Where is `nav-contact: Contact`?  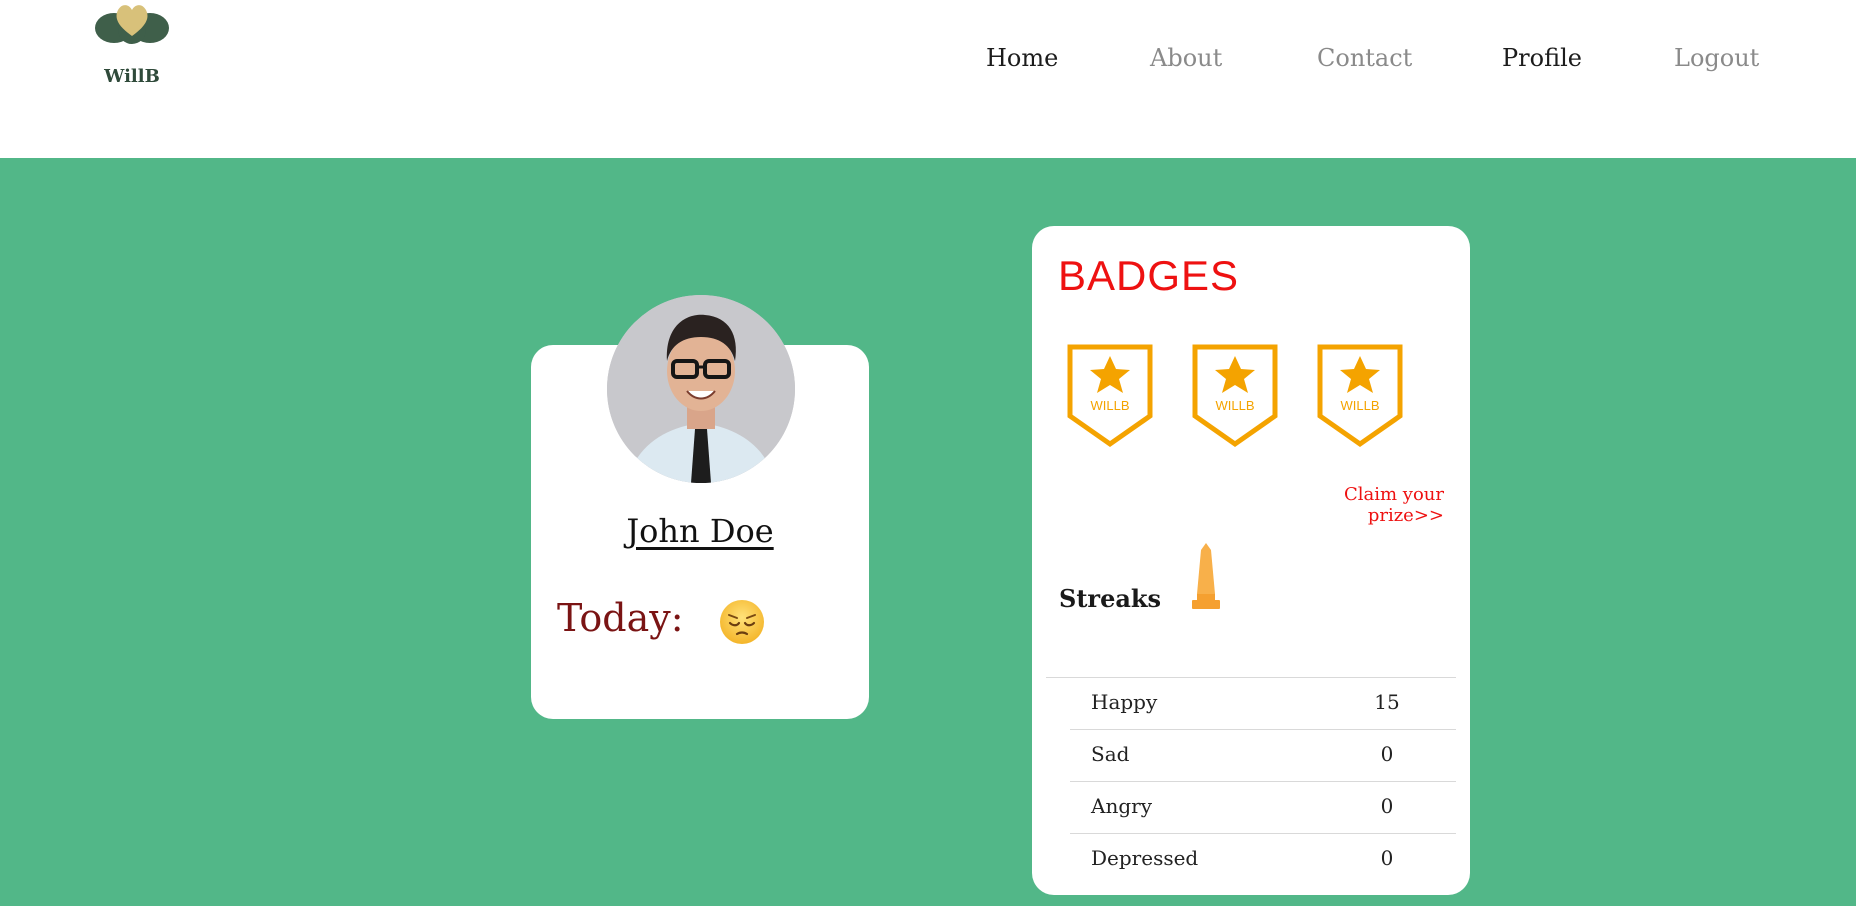
nav-contact: Contact is located at coordinates (1364, 58).